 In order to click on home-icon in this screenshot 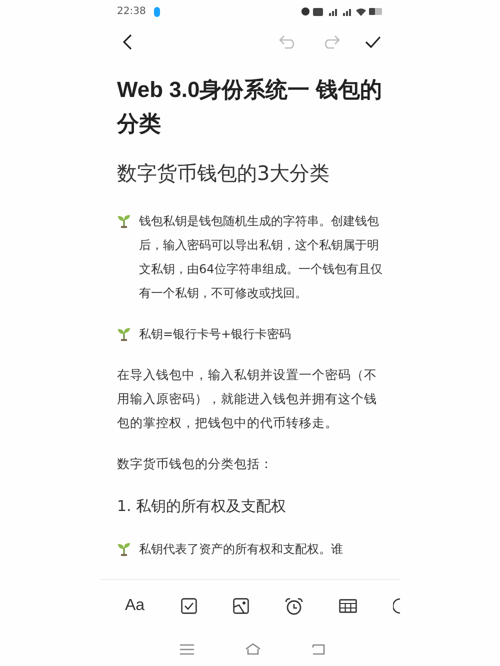, I will do `click(252, 649)`.